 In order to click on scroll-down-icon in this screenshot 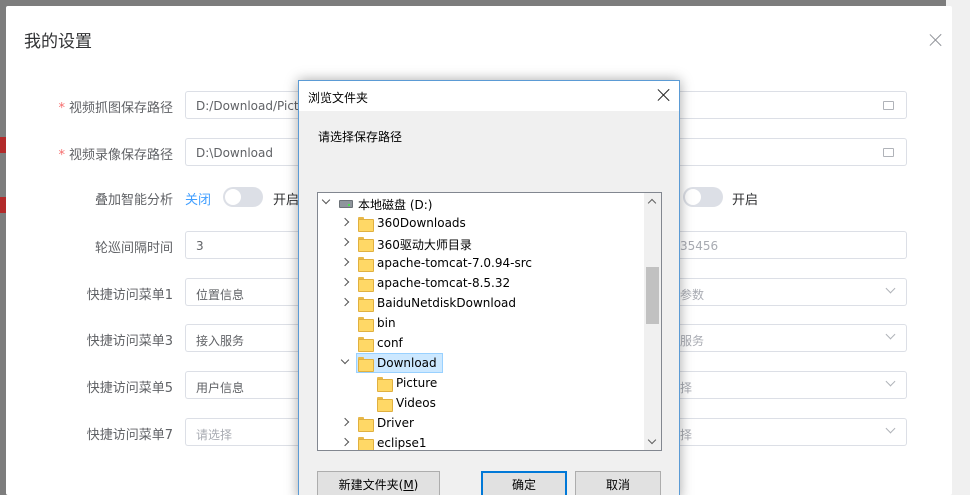, I will do `click(652, 440)`.